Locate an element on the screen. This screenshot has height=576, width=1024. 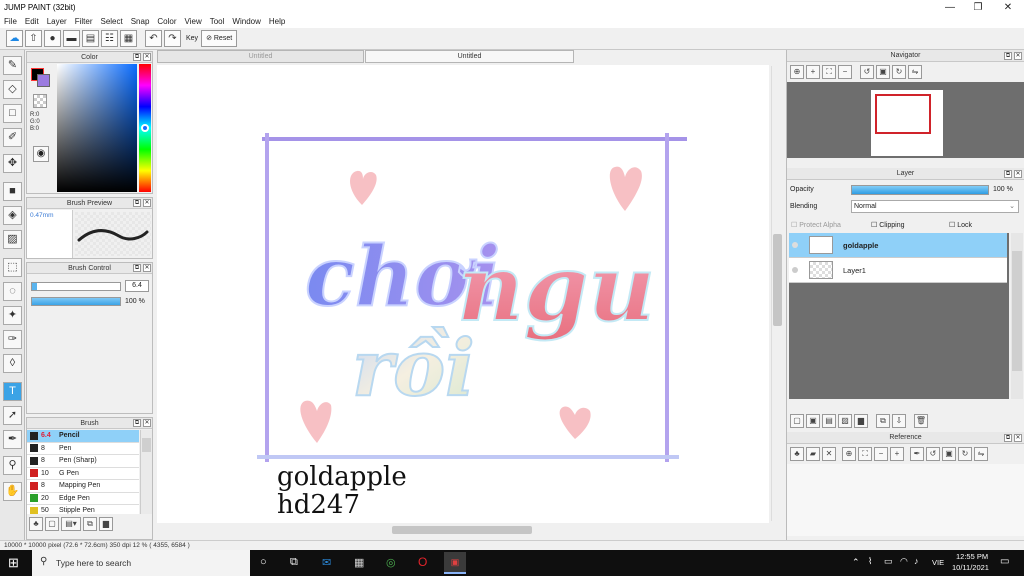
mail-icon: ✉ is located at coordinates (326, 562).